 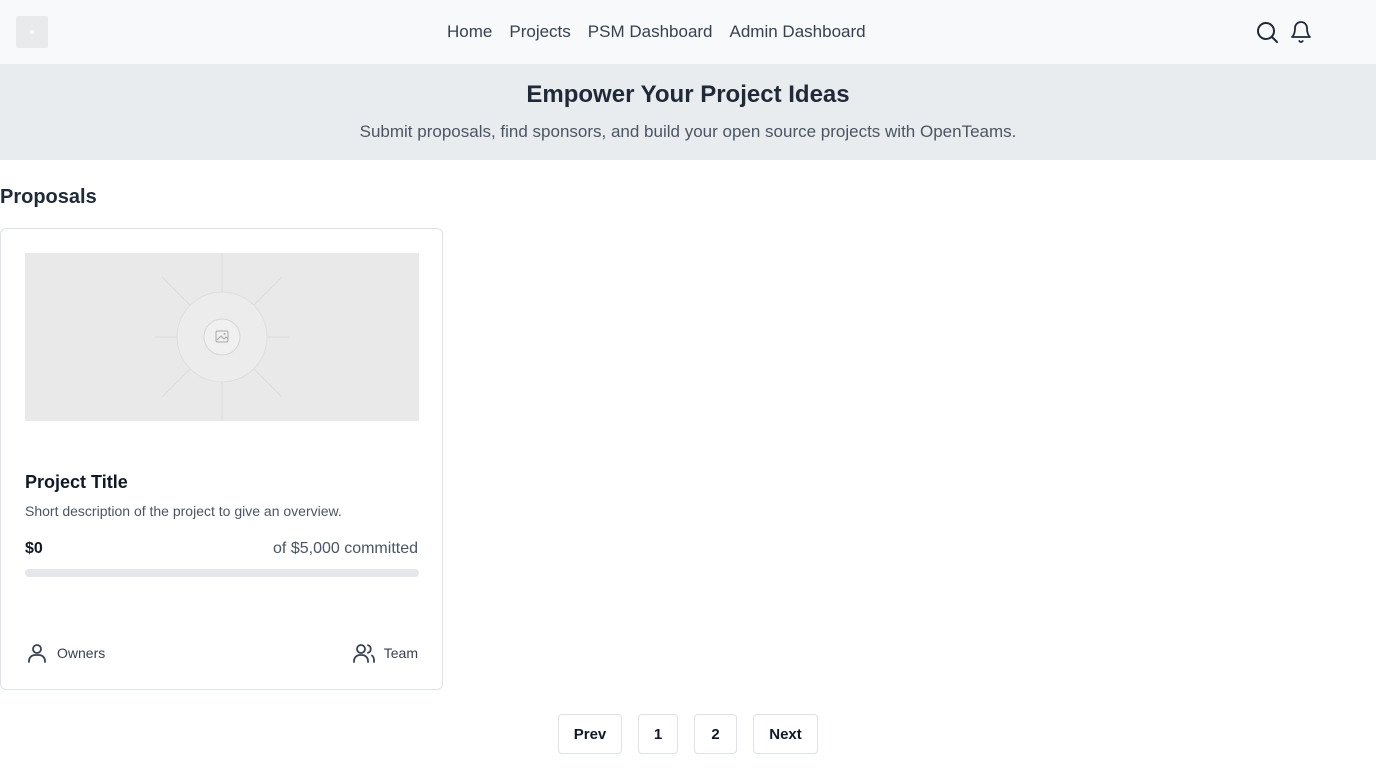 I want to click on user-icon, so click(x=37, y=653).